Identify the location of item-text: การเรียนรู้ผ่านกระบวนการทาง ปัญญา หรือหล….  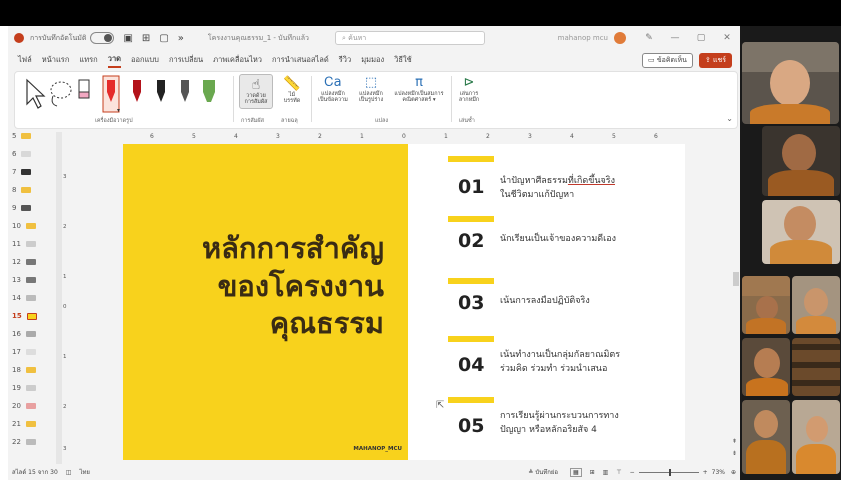
(559, 423).